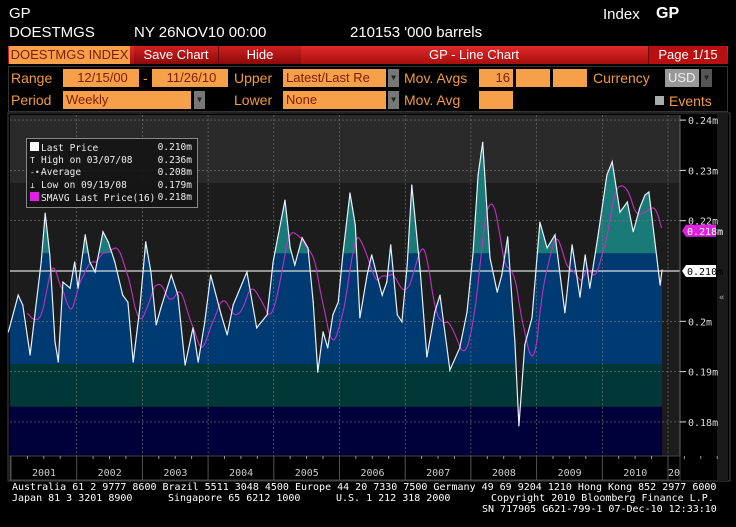 The image size is (736, 527). I want to click on low-marker-icon: ⊥, so click(32, 185).